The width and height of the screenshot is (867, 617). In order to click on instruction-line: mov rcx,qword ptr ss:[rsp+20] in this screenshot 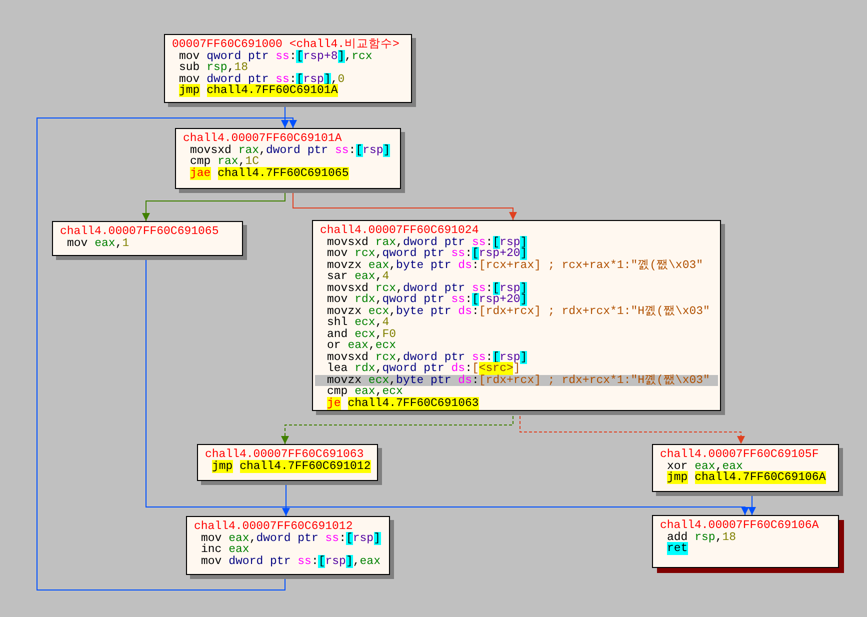, I will do `click(516, 254)`.